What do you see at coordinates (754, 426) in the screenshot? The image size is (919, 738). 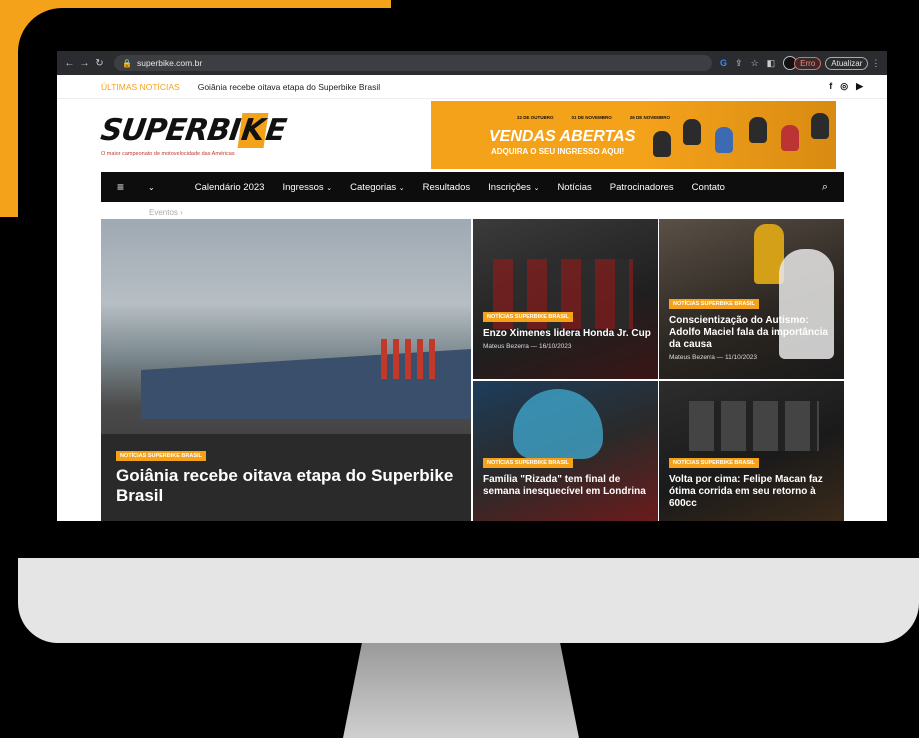 I see `team-graphic` at bounding box center [754, 426].